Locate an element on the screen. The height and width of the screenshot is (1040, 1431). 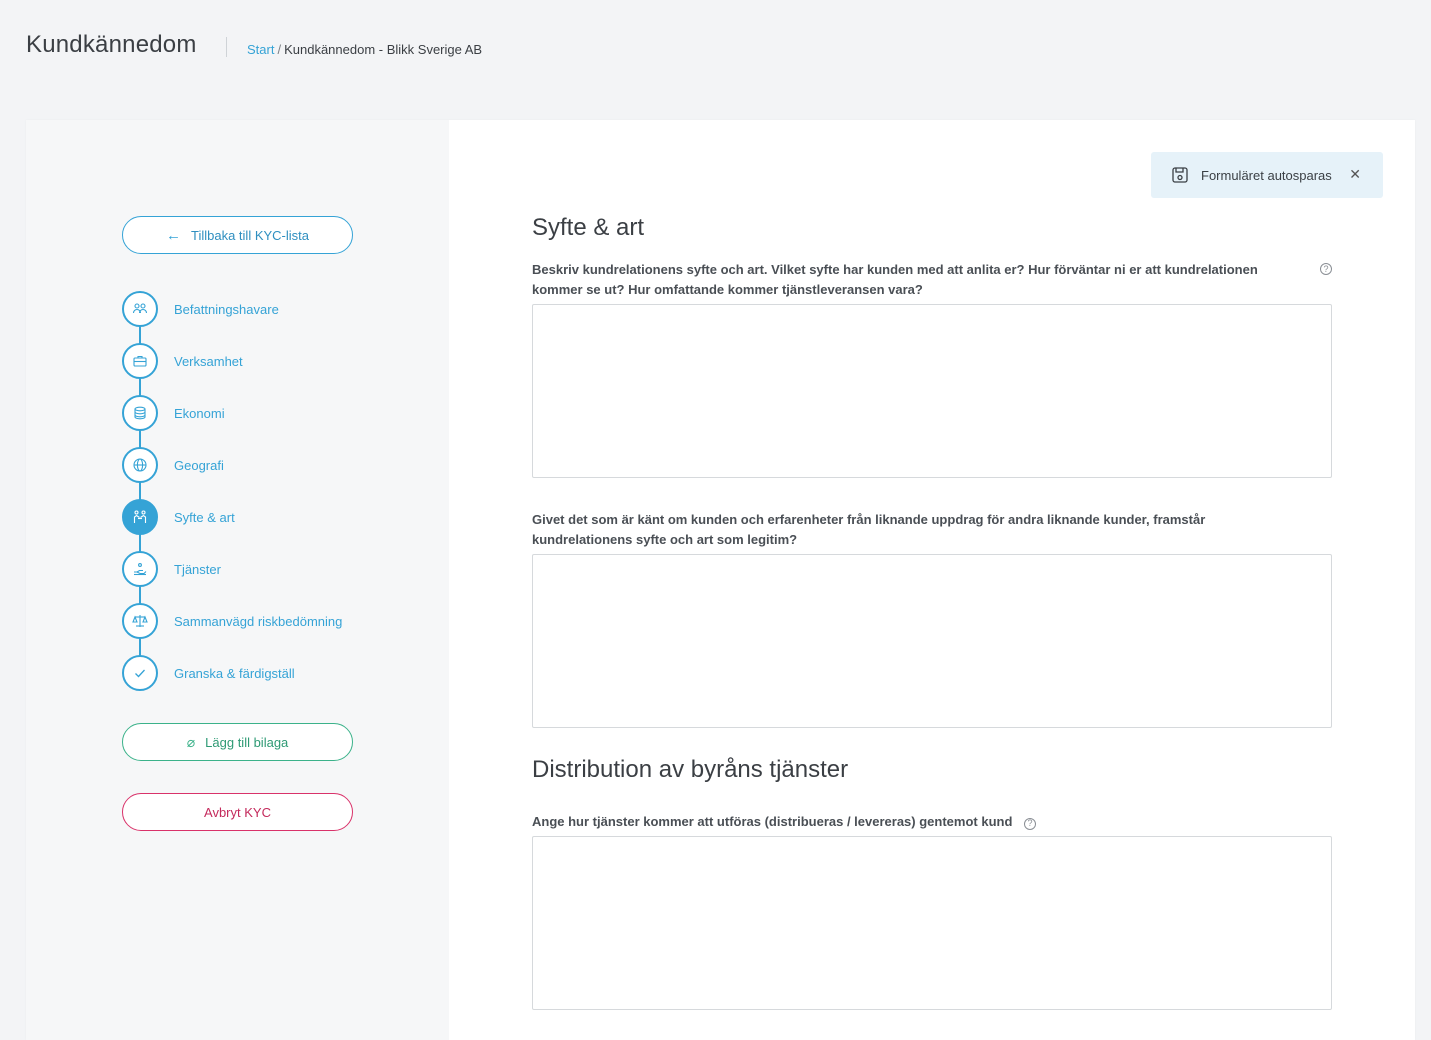
step-verksamhet: Verksamhet is located at coordinates (182, 361).